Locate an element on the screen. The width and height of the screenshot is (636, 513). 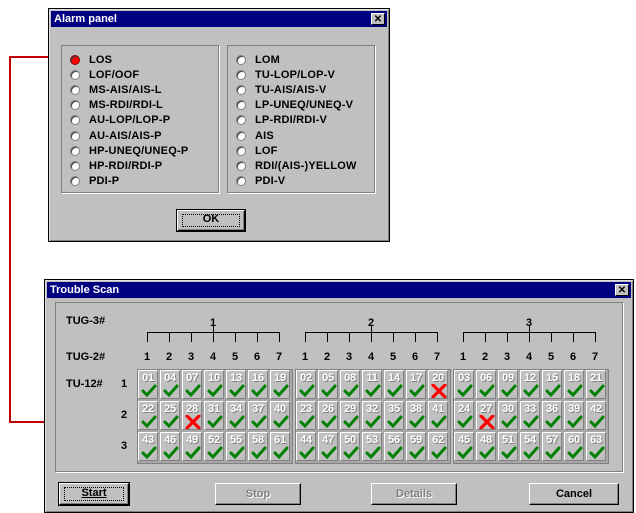
cancel-button: Cancel is located at coordinates (574, 494).